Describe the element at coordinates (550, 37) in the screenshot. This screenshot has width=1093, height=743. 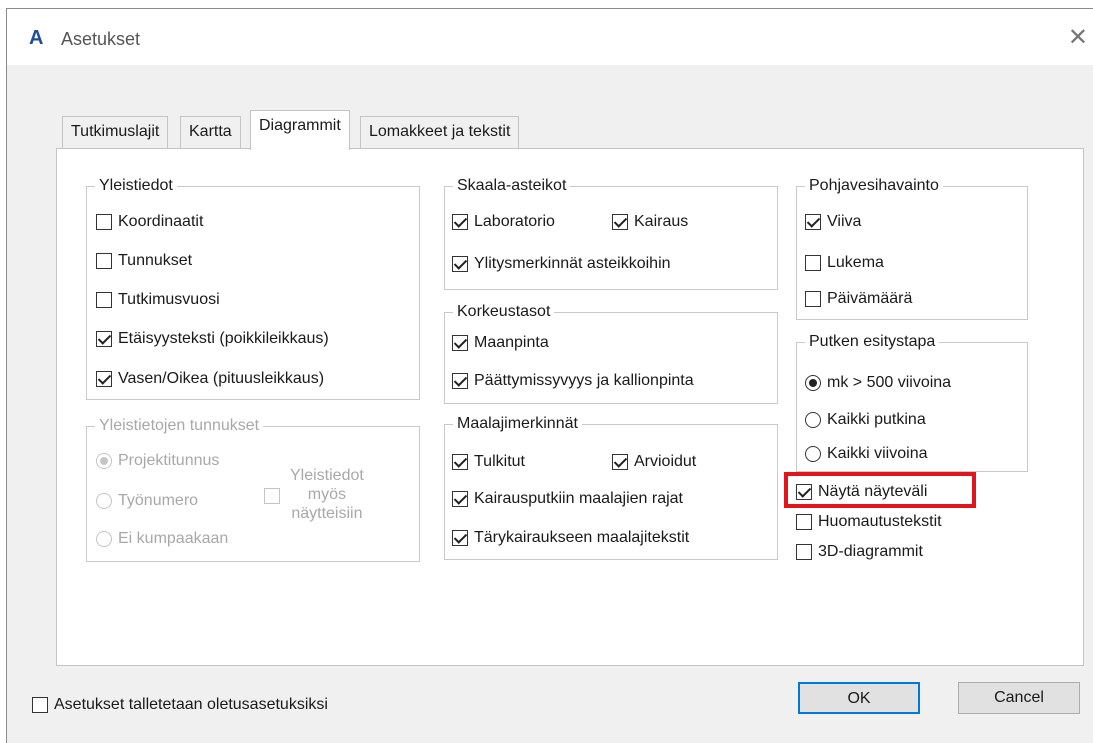
I see `title-bar: A Asetukset ✕` at that location.